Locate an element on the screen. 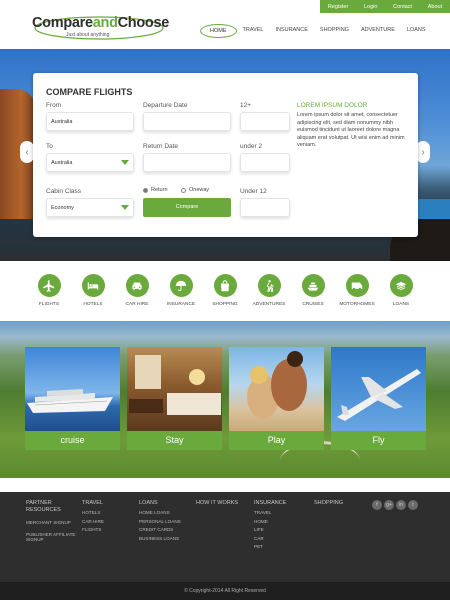 The height and width of the screenshot is (600, 450). feature-caption: Play is located at coordinates (276, 440).